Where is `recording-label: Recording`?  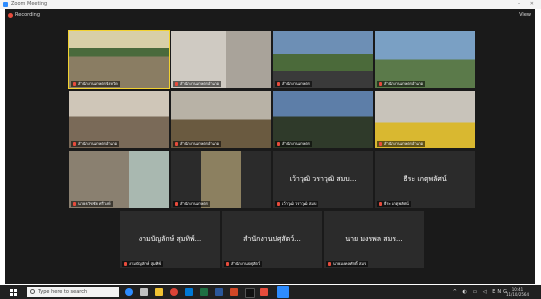 recording-label: Recording is located at coordinates (28, 15).